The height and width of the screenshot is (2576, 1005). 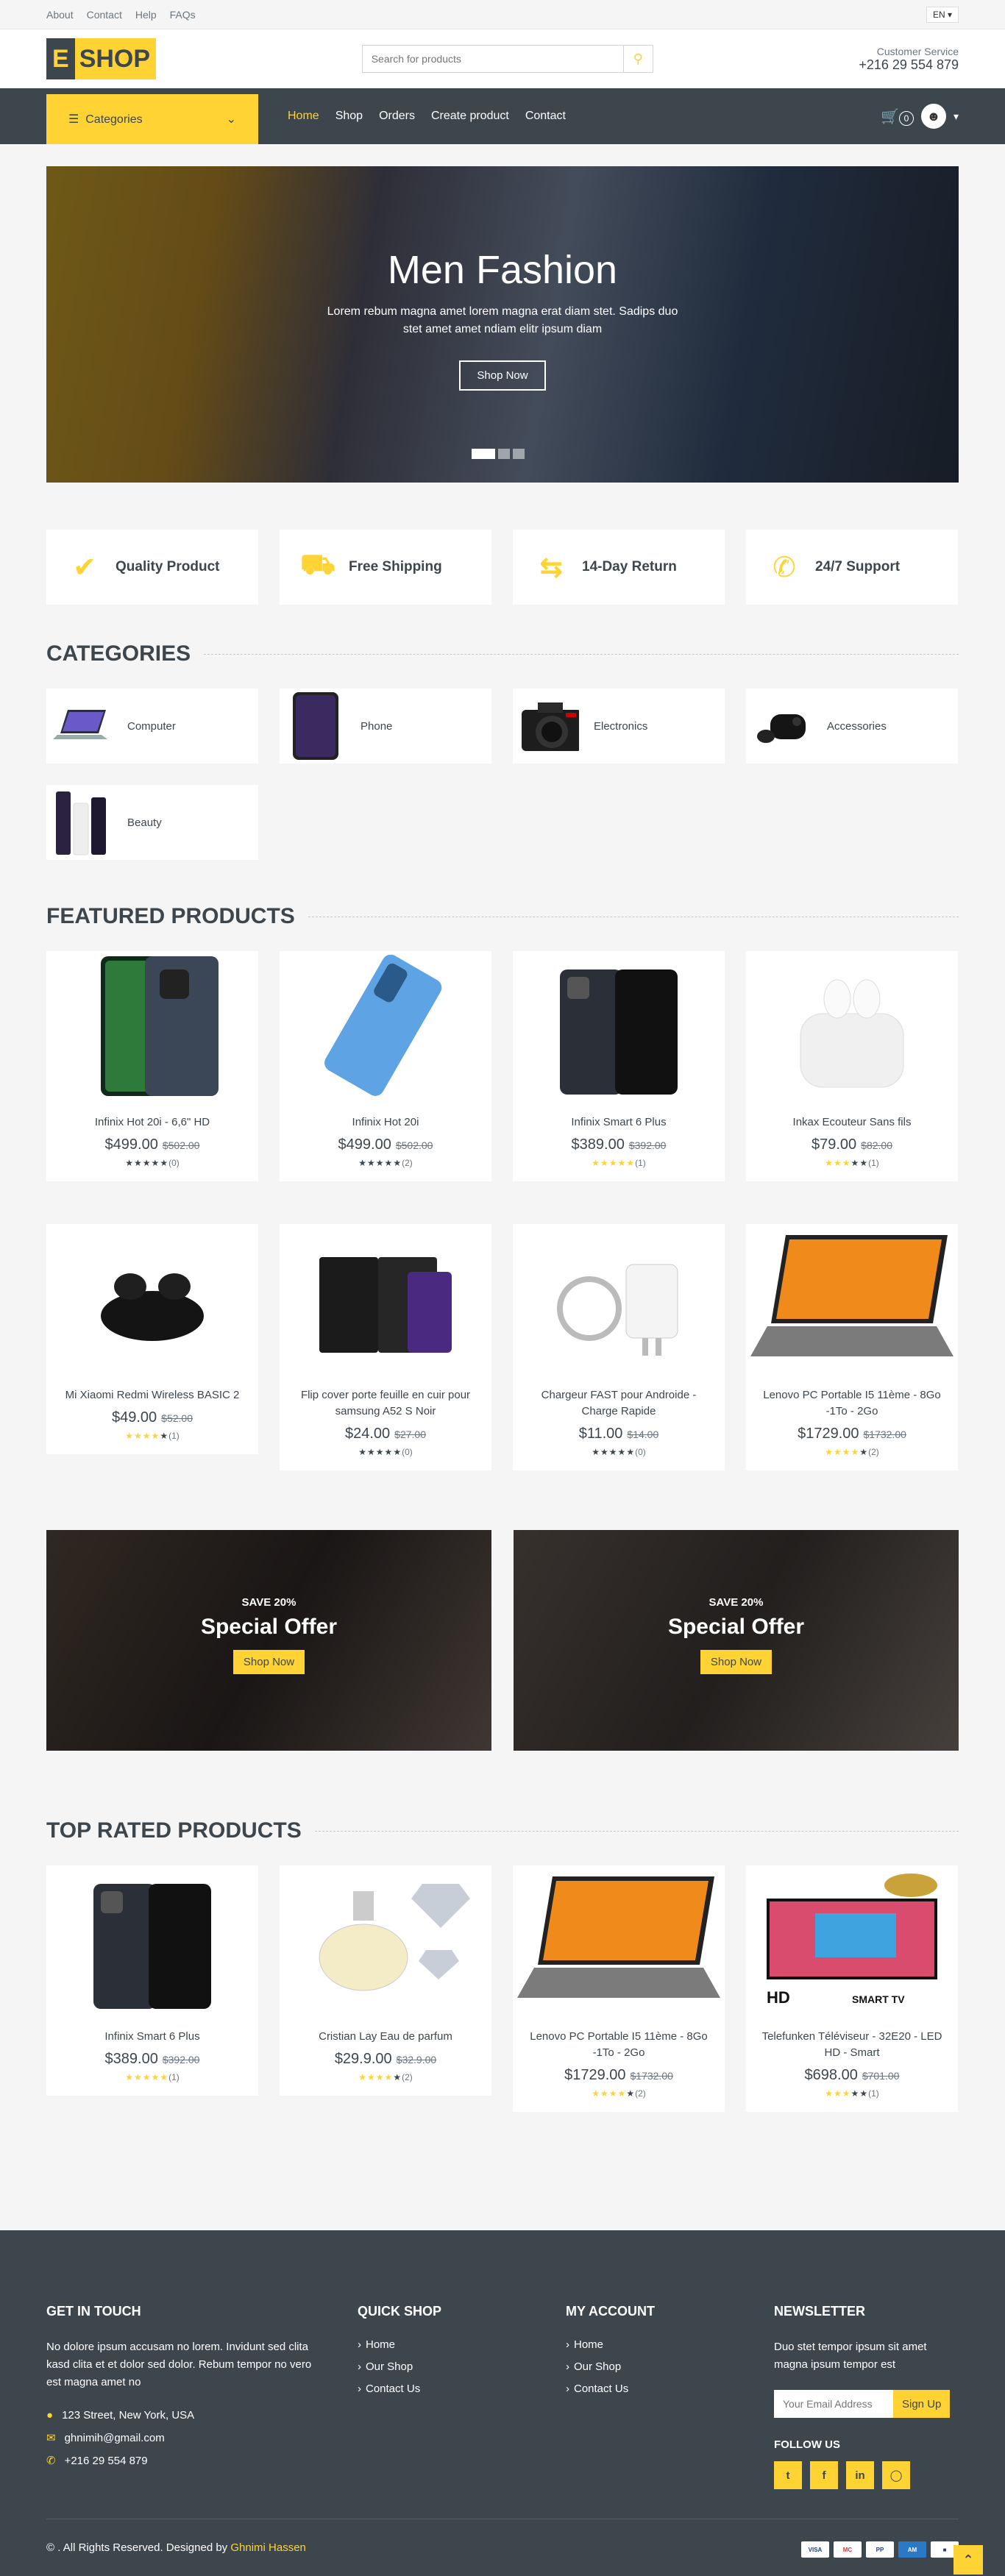 What do you see at coordinates (60, 58) in the screenshot?
I see `logo-letter: E` at bounding box center [60, 58].